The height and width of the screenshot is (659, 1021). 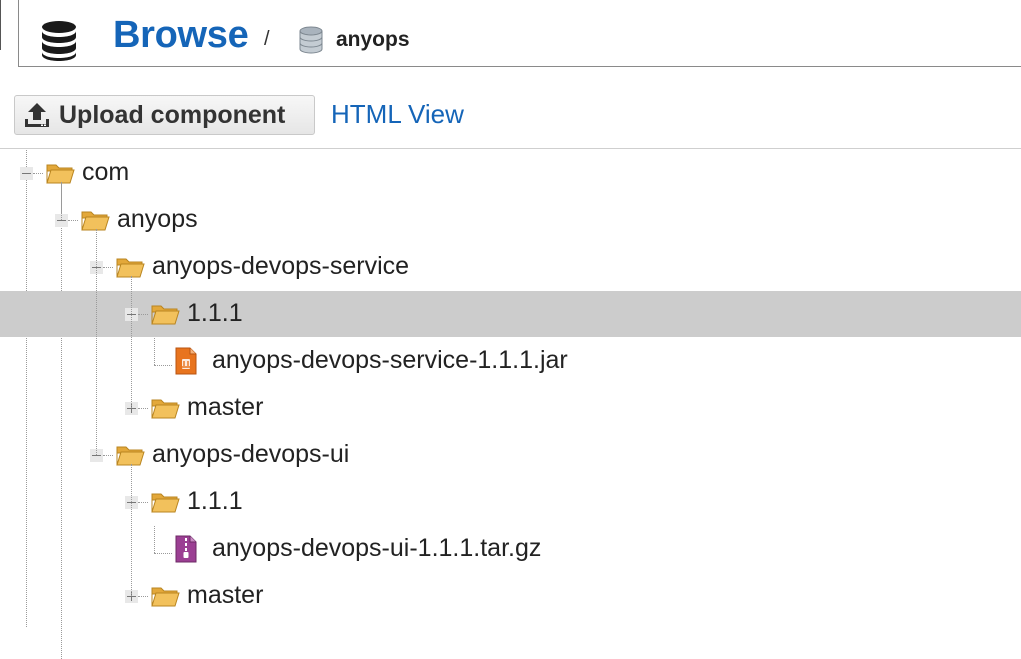 I want to click on page-title: Browse, so click(x=181, y=35).